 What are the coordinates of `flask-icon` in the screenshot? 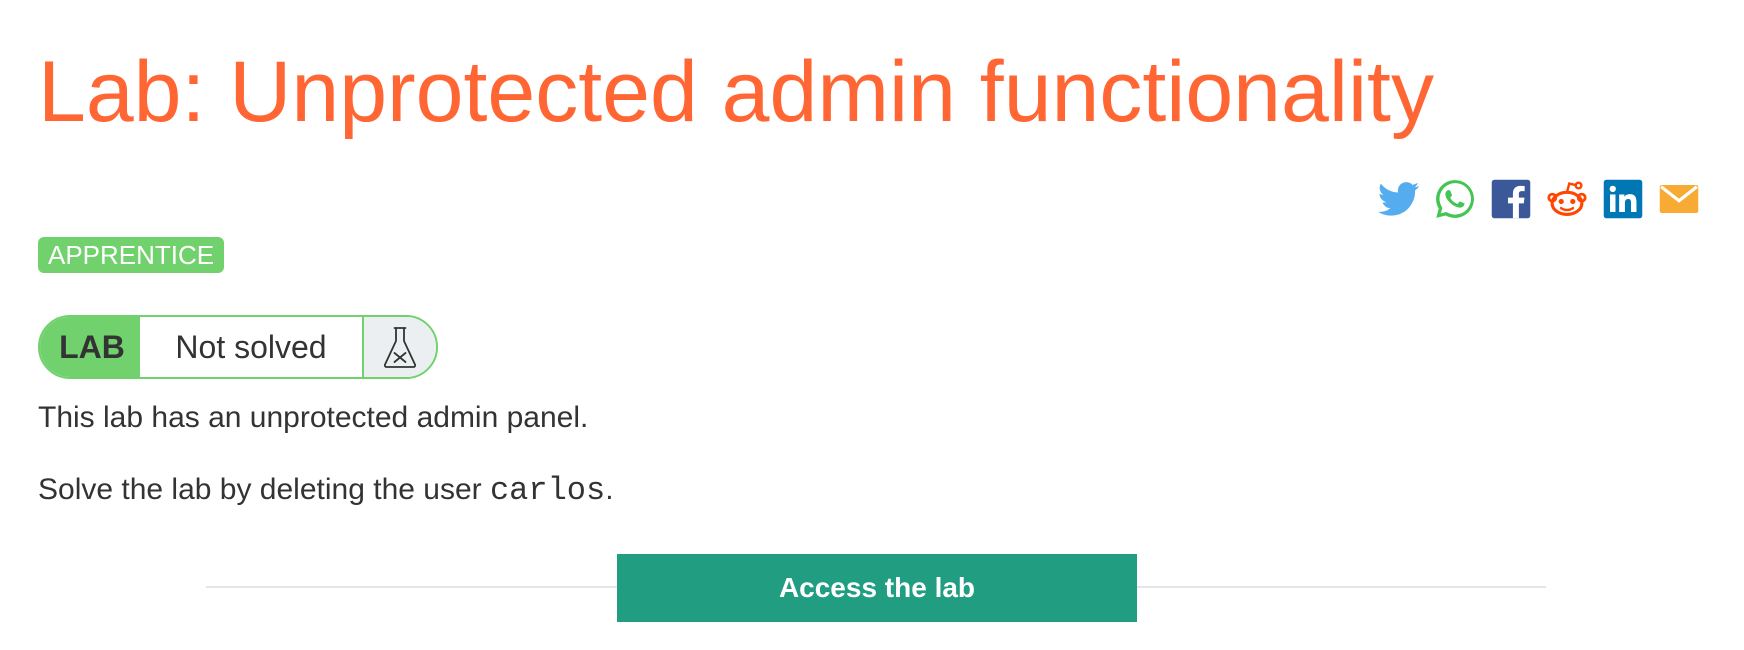 It's located at (400, 347).